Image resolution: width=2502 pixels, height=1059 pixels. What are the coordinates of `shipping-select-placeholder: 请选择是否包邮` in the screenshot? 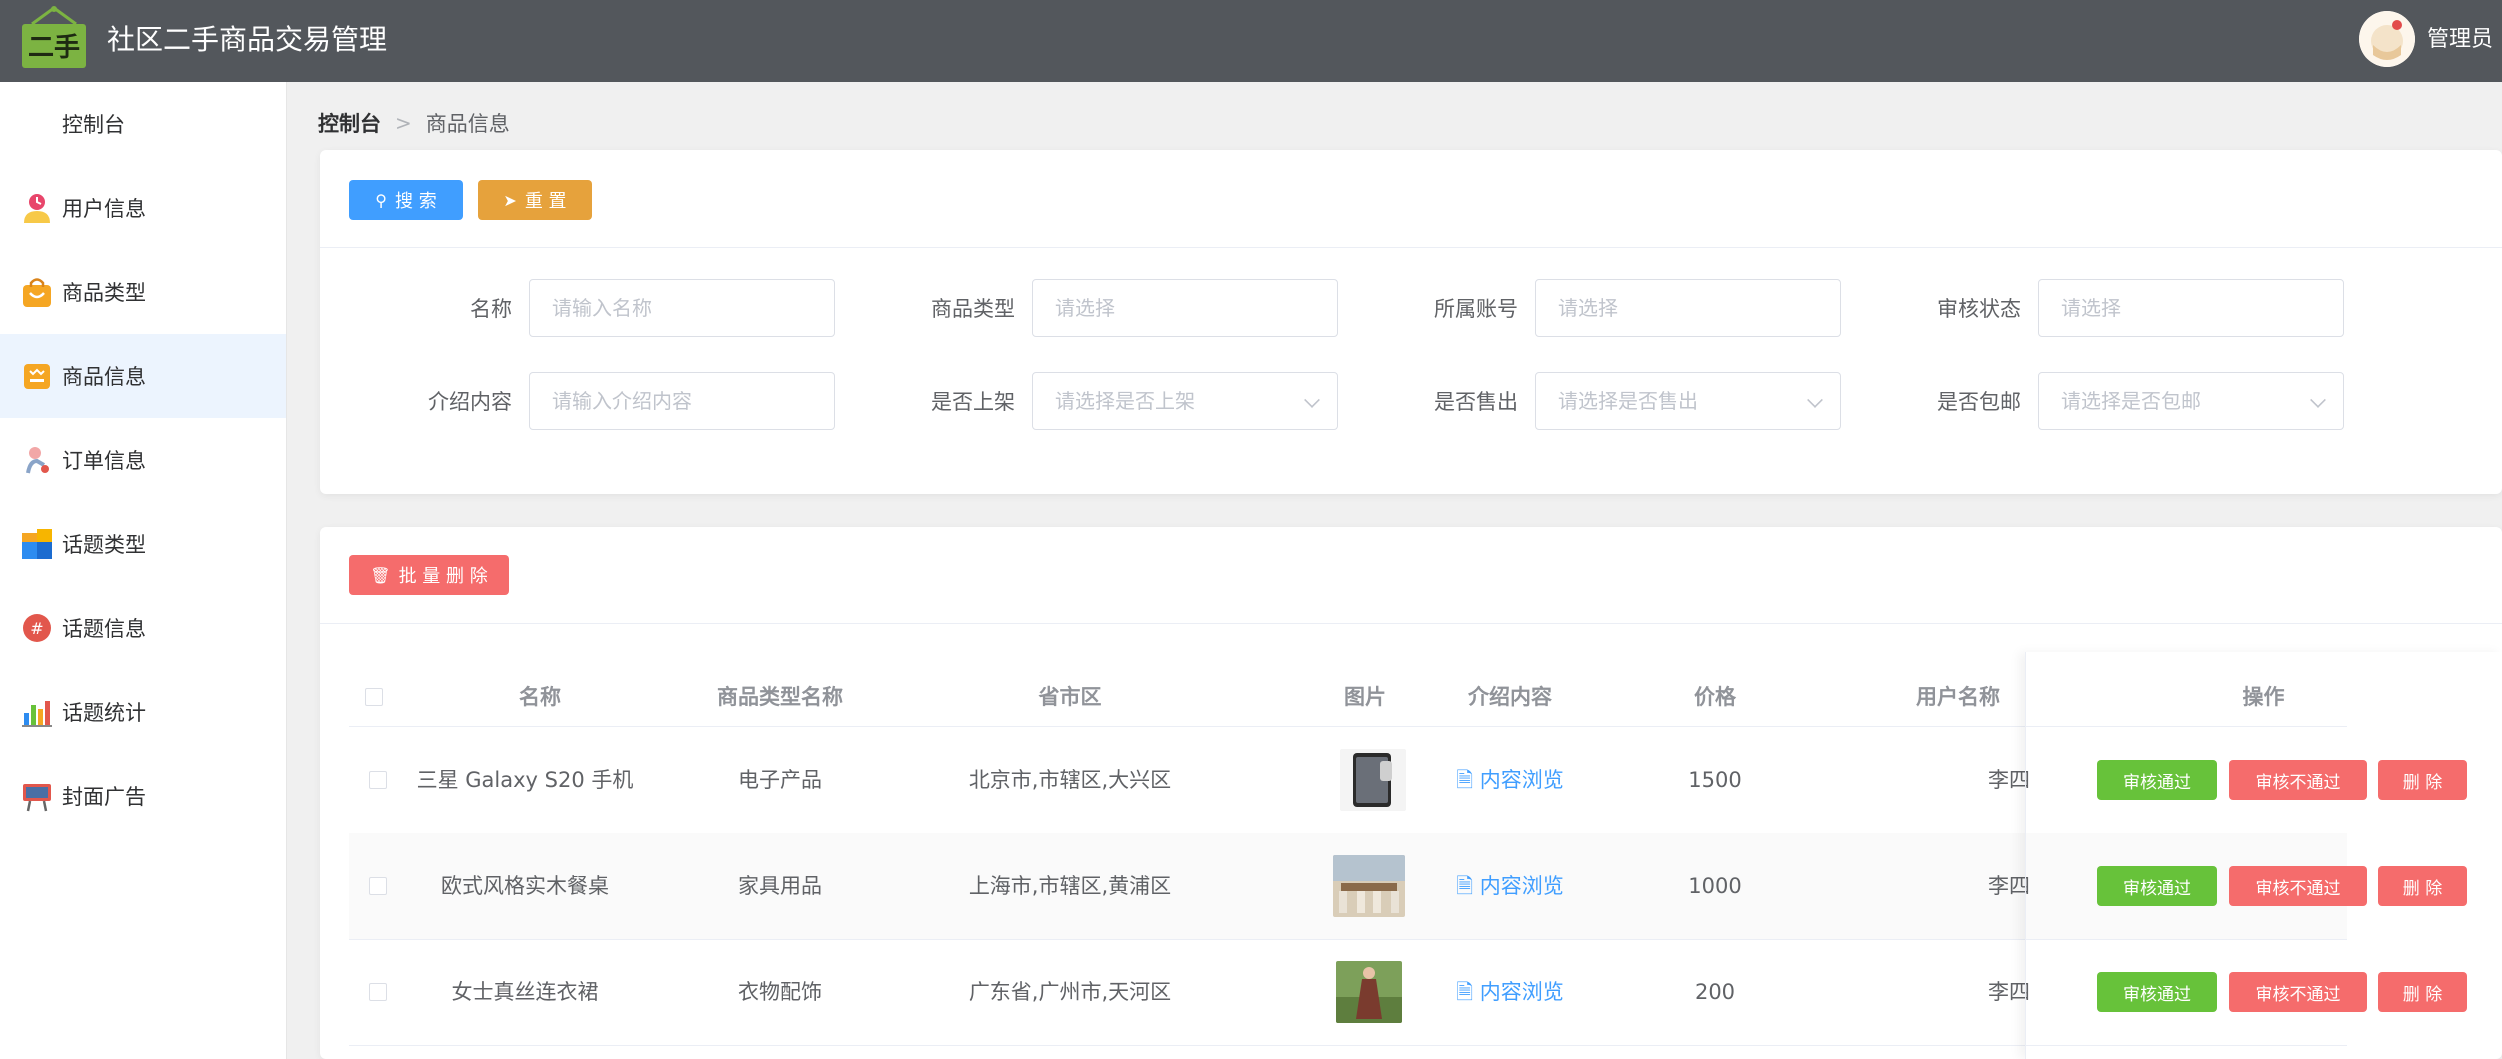 It's located at (2131, 401).